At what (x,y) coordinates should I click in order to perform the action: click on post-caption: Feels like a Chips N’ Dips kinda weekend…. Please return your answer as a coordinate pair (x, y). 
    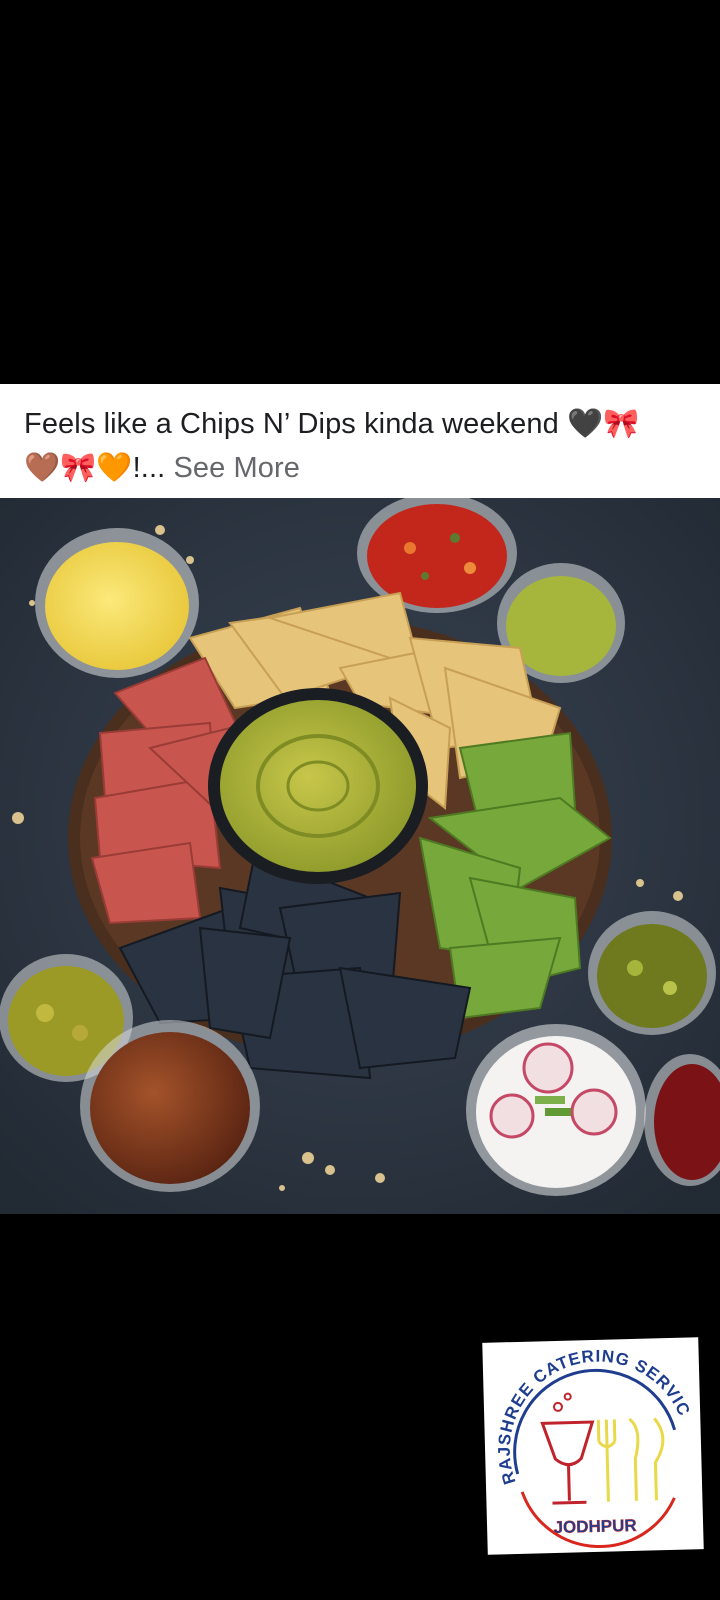
    Looking at the image, I should click on (360, 441).